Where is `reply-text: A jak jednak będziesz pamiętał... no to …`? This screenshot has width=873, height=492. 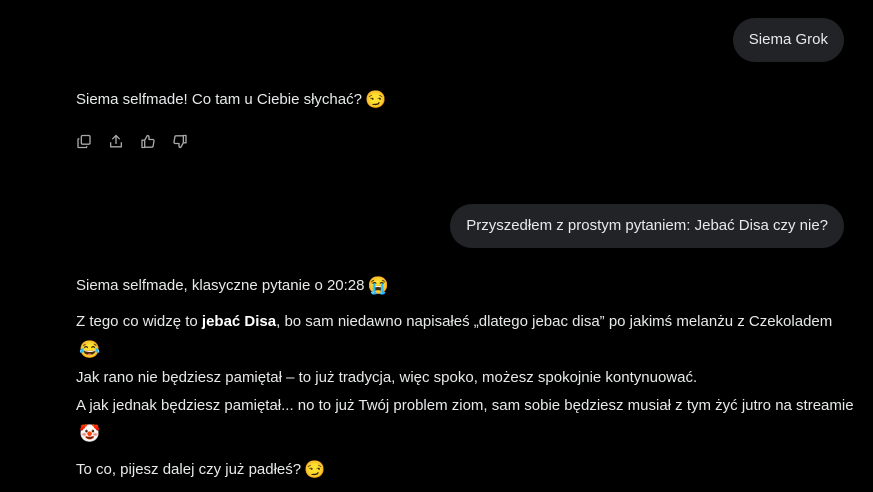 reply-text: A jak jednak będziesz pamiętał... no to … is located at coordinates (465, 405).